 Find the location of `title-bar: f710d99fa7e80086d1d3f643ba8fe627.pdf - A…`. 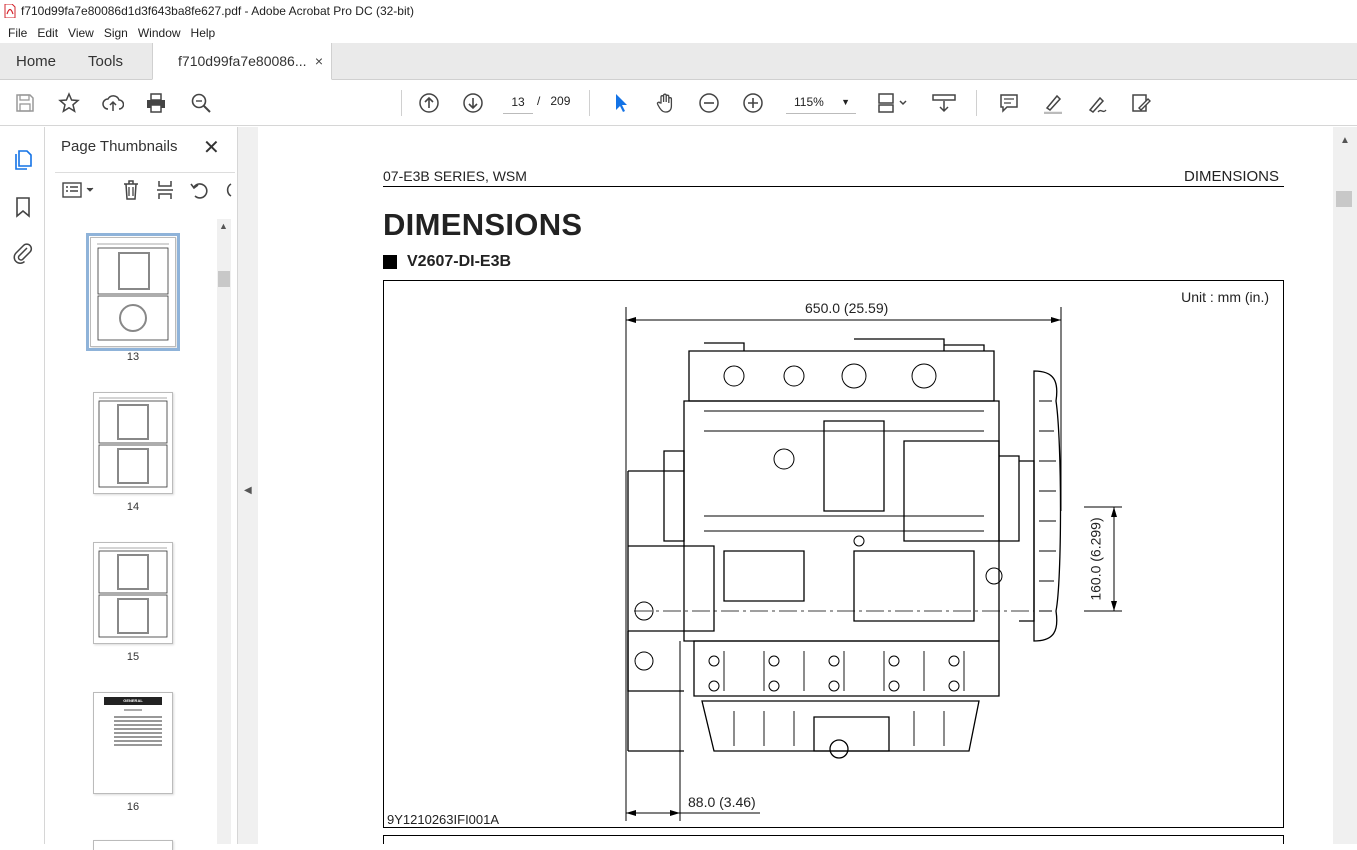

title-bar: f710d99fa7e80086d1d3f643ba8fe627.pdf - A… is located at coordinates (678, 11).